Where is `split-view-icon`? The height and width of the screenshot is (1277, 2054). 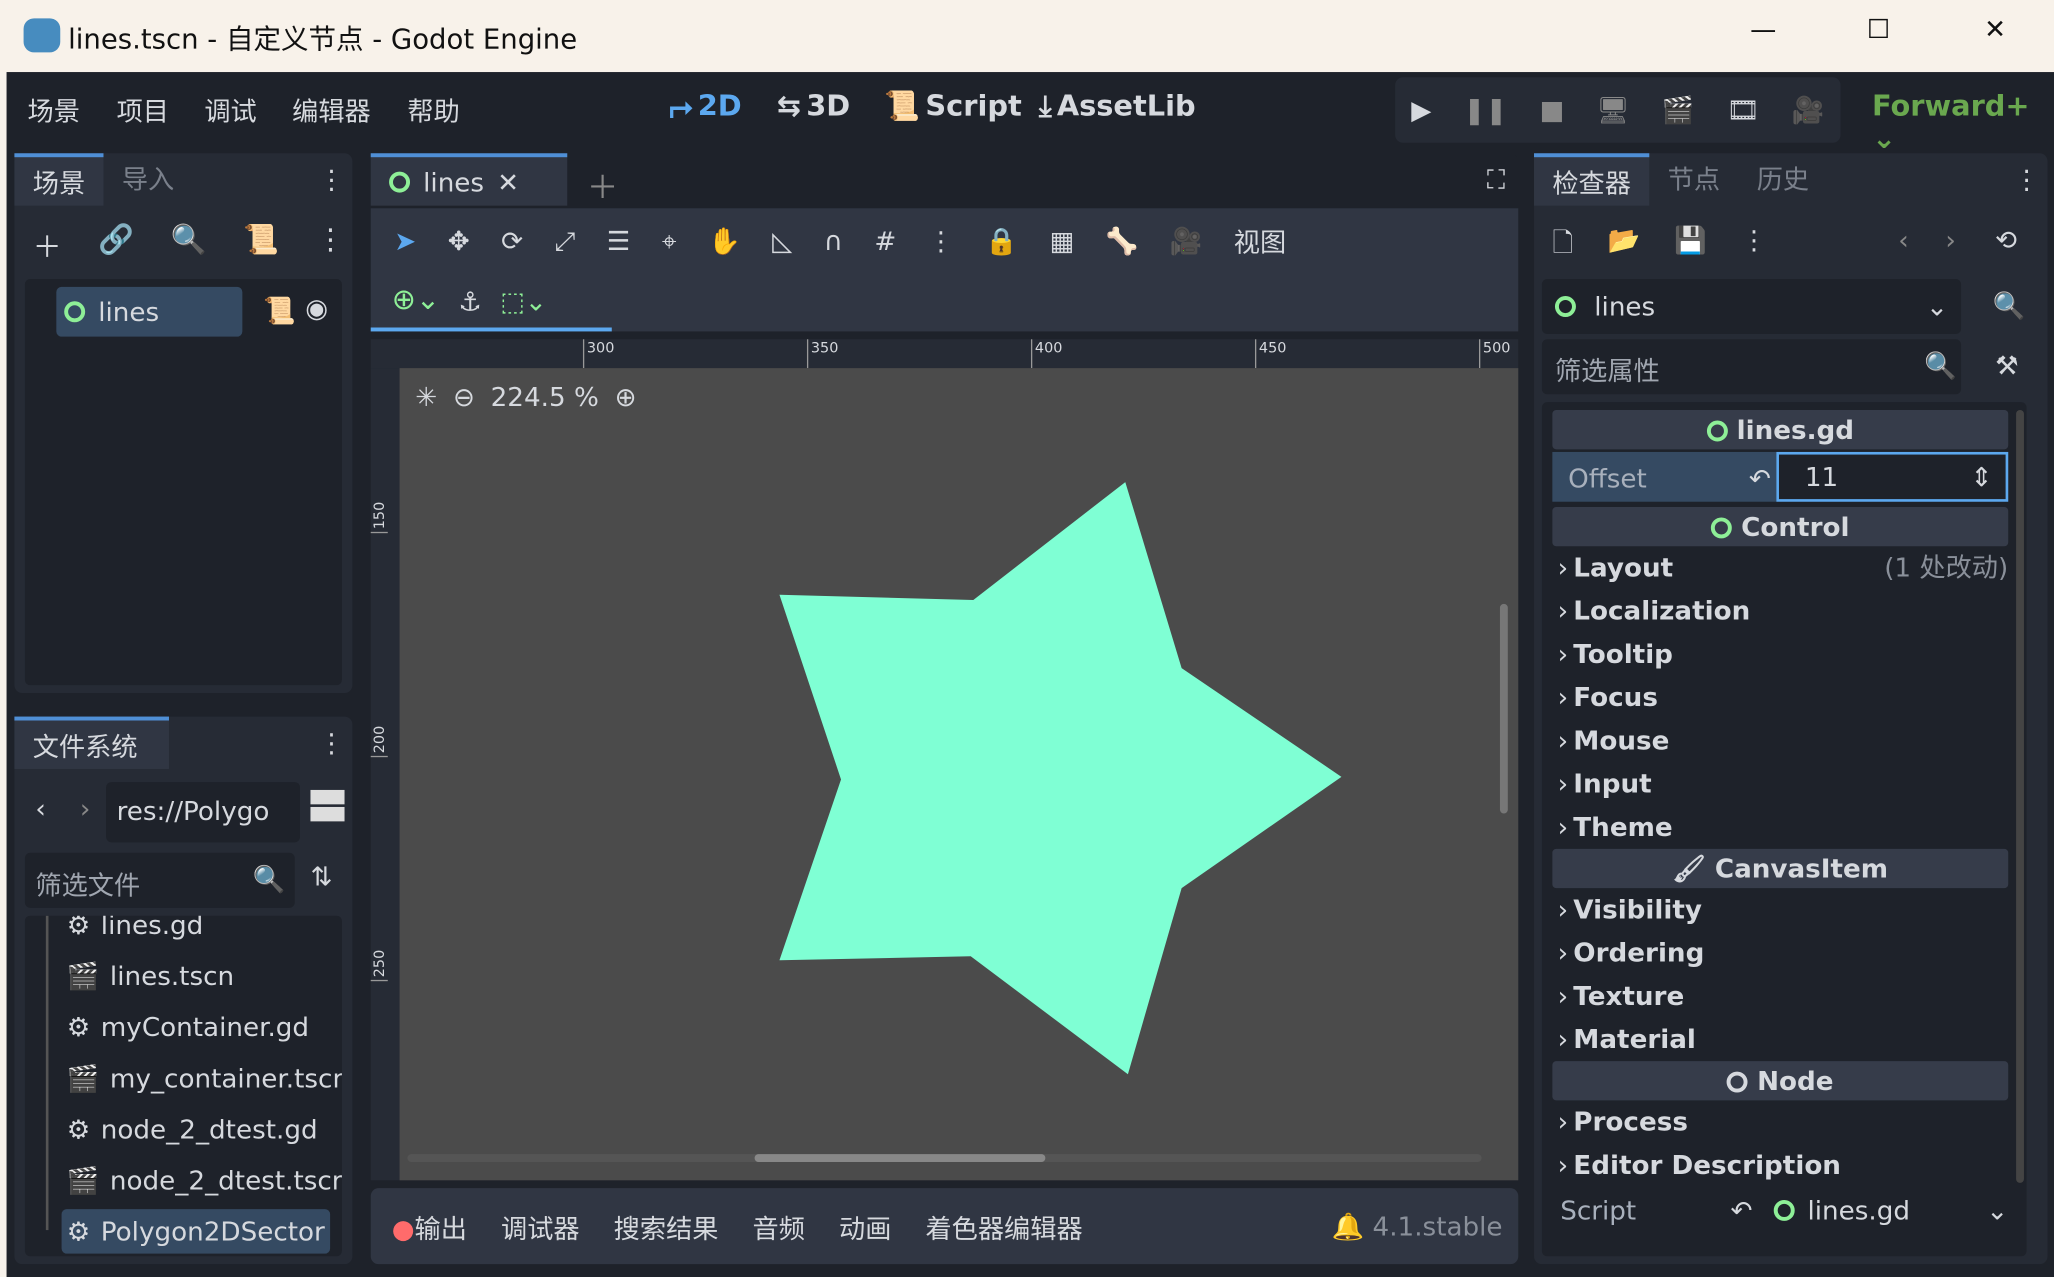
split-view-icon is located at coordinates (327, 805).